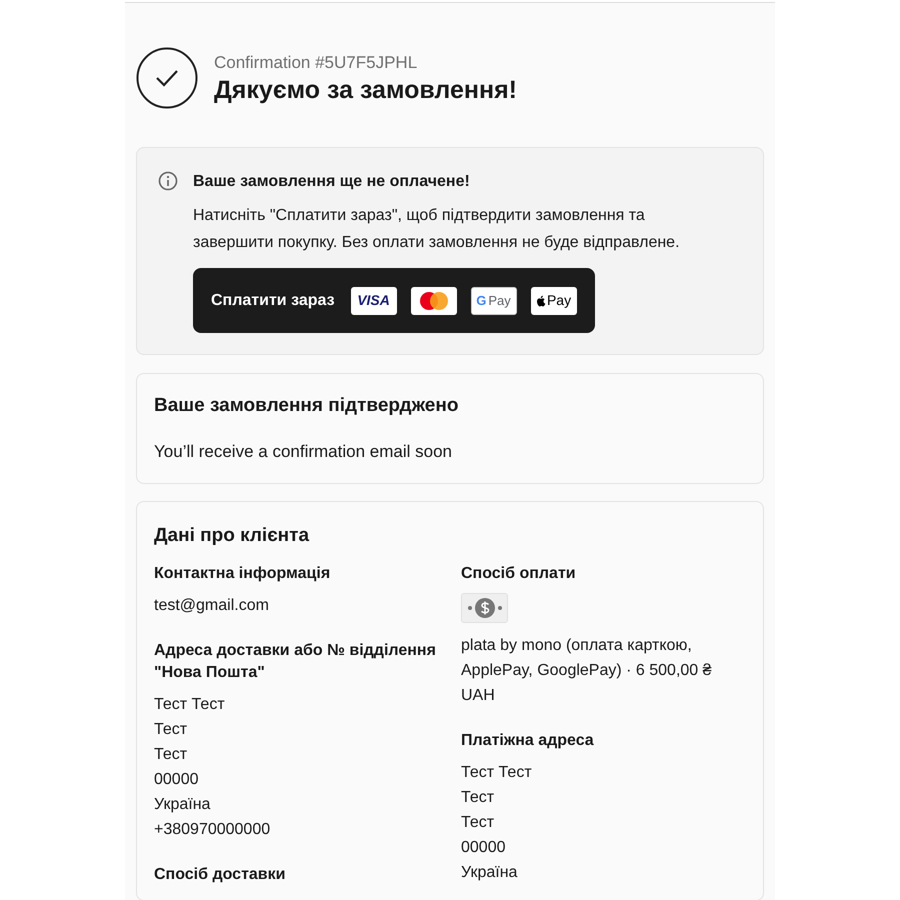 The image size is (900, 900). I want to click on section-heading: Спосіб оплати, so click(519, 574).